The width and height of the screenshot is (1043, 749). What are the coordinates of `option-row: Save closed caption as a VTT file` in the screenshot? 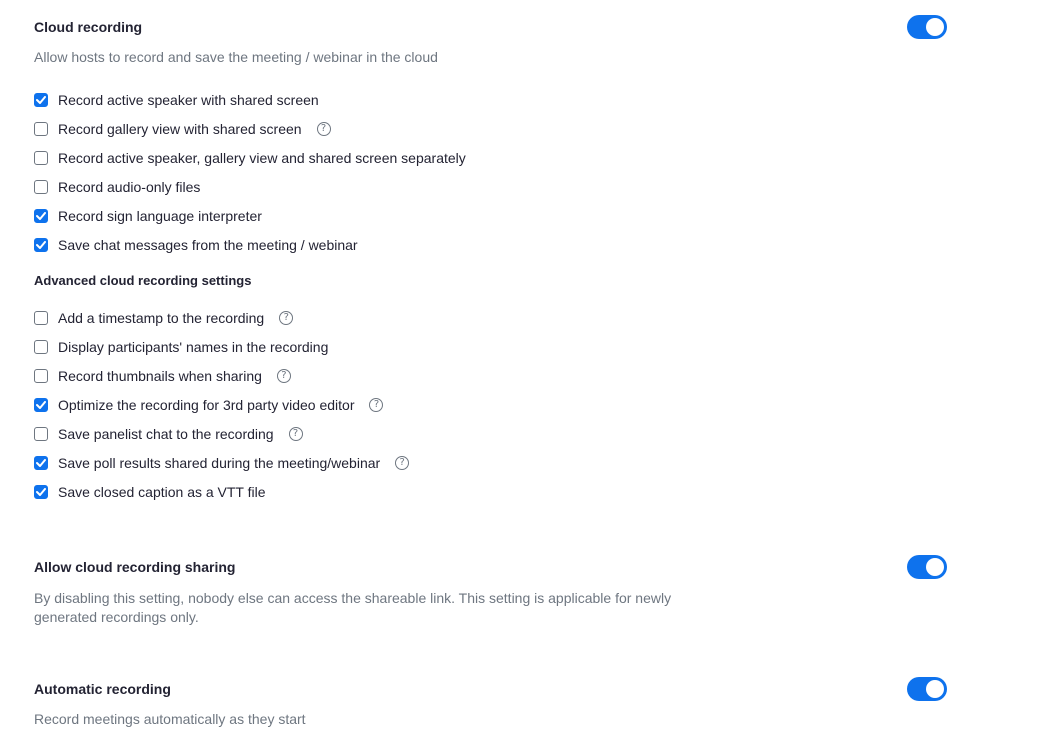 It's located at (150, 492).